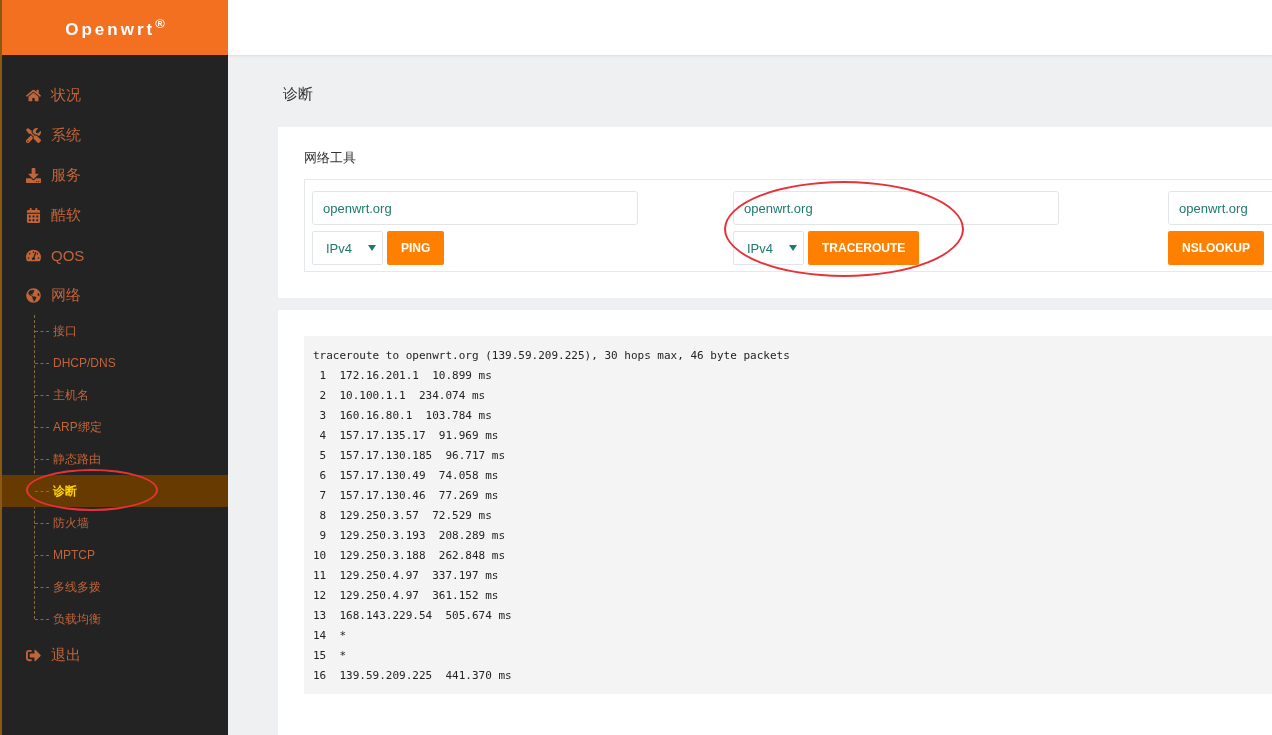 The width and height of the screenshot is (1272, 735). I want to click on output-line: 7 157.17.130.46 77.269 ms, so click(409, 496).